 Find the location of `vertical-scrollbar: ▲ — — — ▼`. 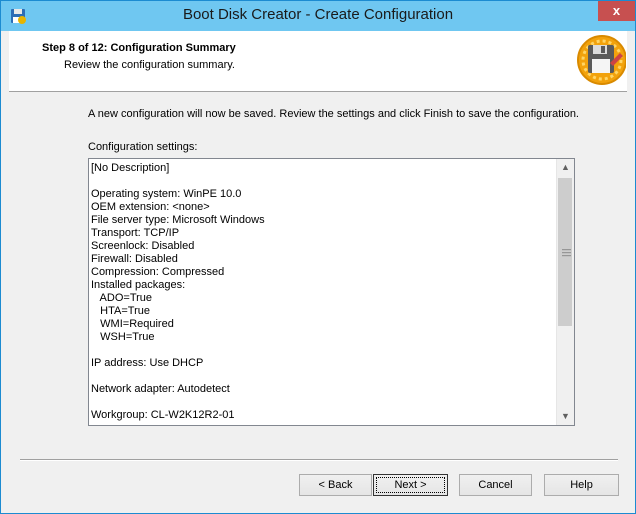

vertical-scrollbar: ▲ — — — ▼ is located at coordinates (565, 292).